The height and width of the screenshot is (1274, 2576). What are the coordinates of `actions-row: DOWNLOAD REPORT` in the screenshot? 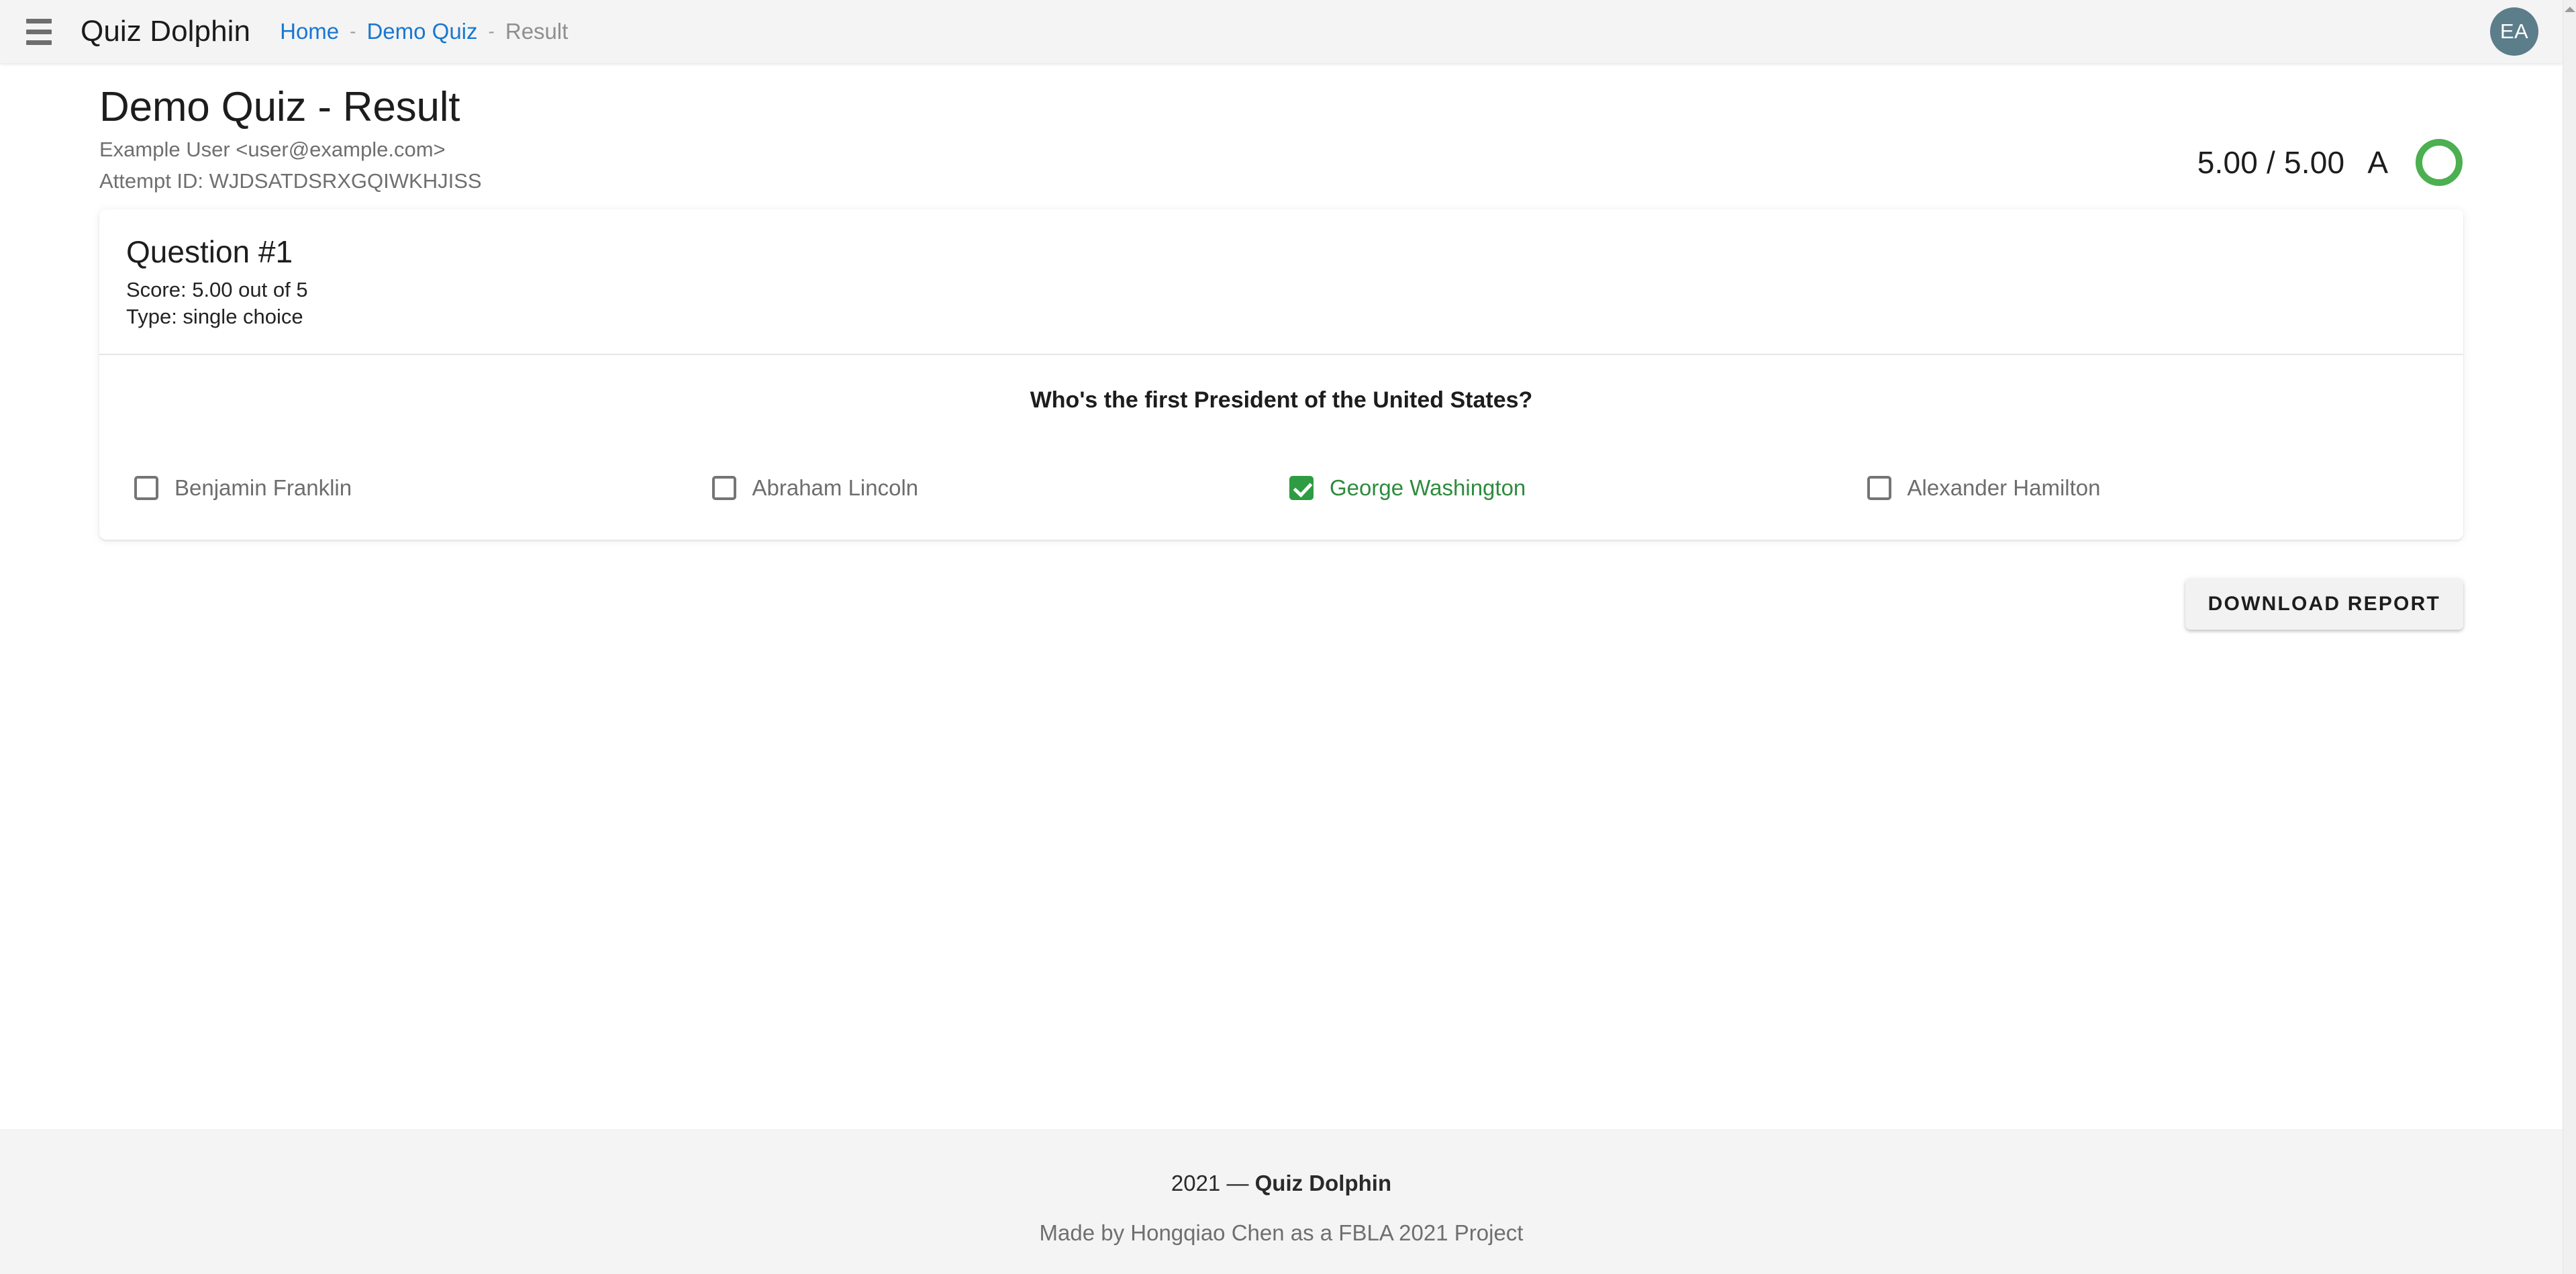 It's located at (1281, 604).